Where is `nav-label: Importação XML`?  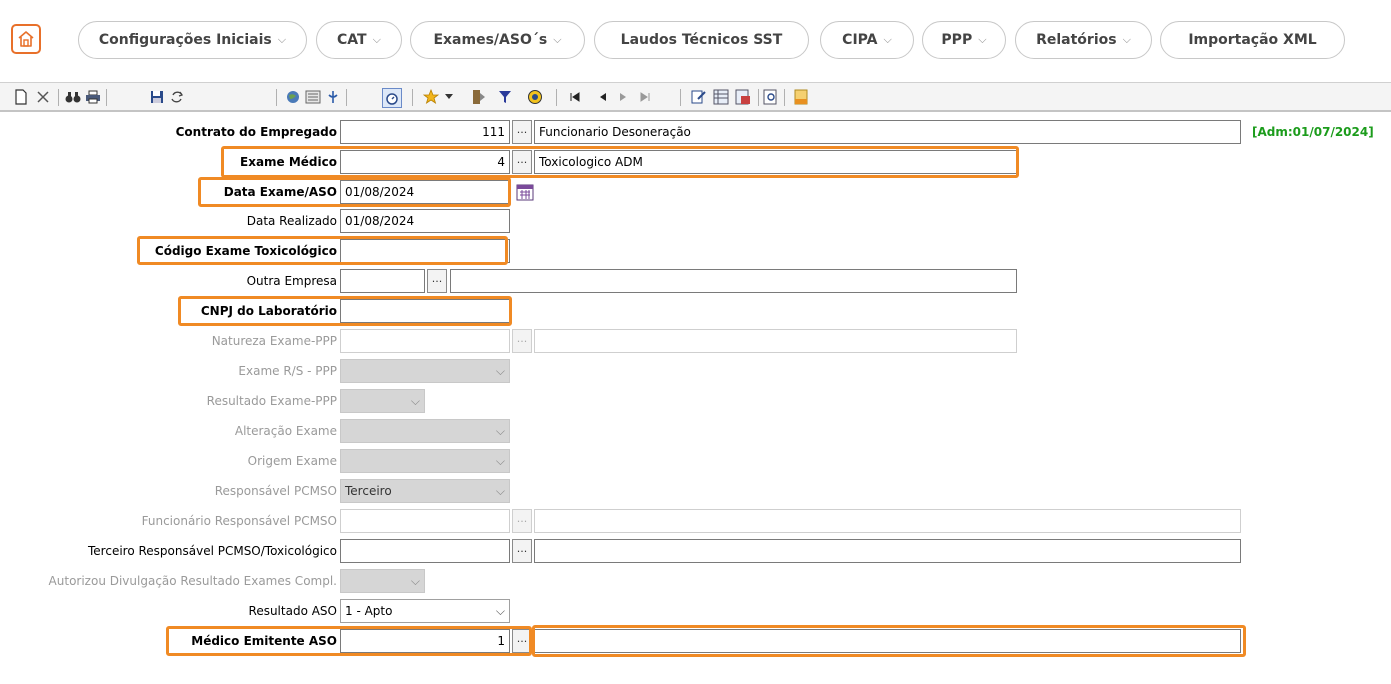 nav-label: Importação XML is located at coordinates (1252, 40).